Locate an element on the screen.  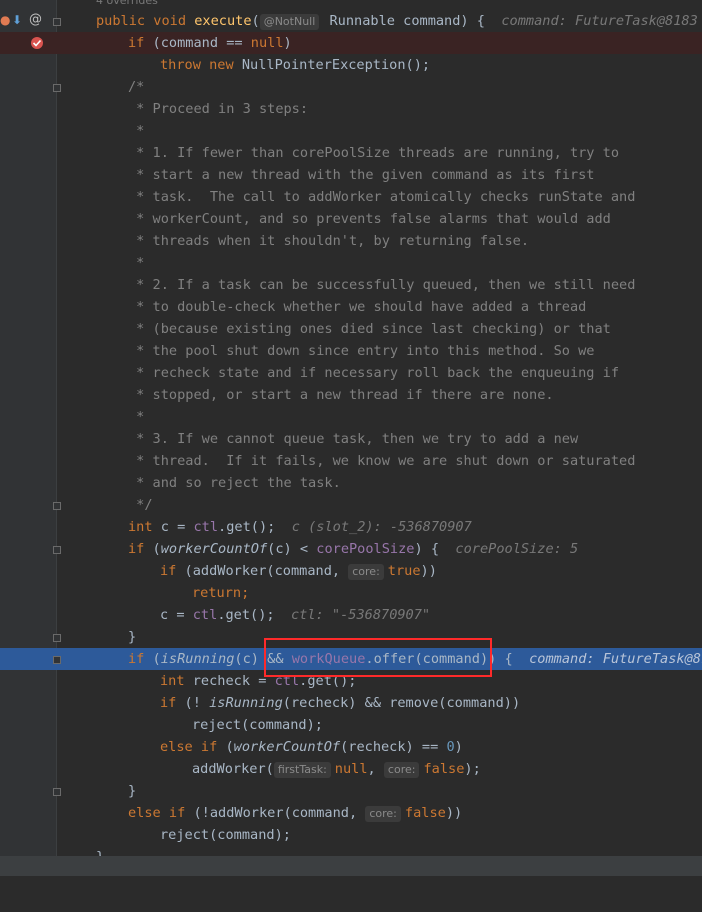
annotation-icon: @ is located at coordinates (35, 19).